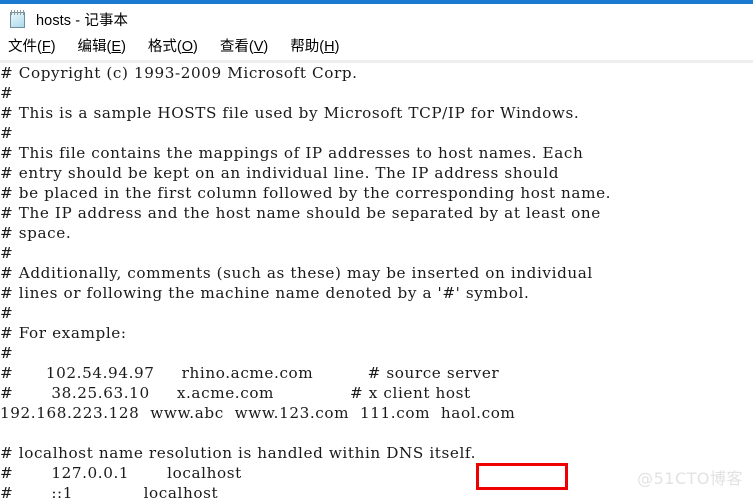 Image resolution: width=753 pixels, height=503 pixels. I want to click on text-line, so click(376, 433).